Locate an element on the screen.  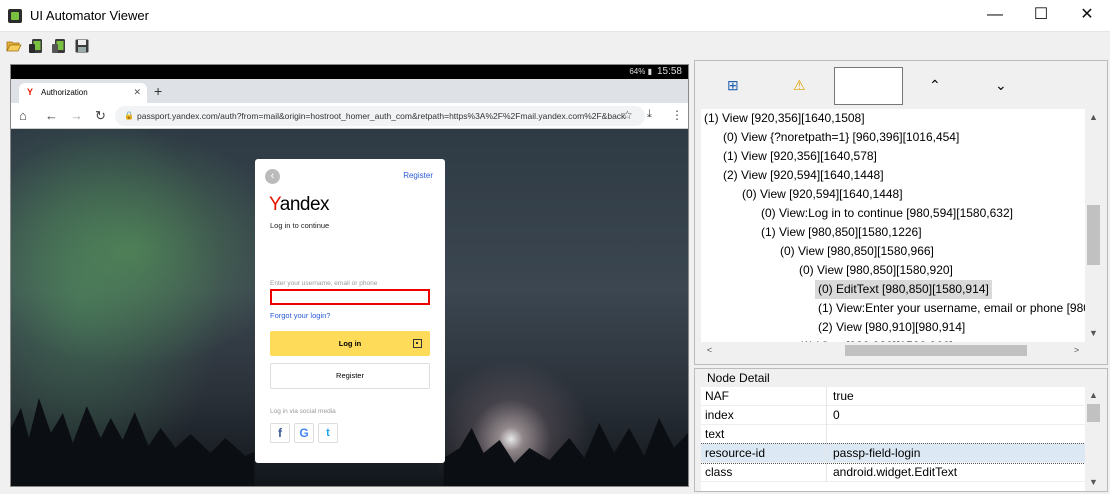
detail-key: resource-id is located at coordinates (766, 453).